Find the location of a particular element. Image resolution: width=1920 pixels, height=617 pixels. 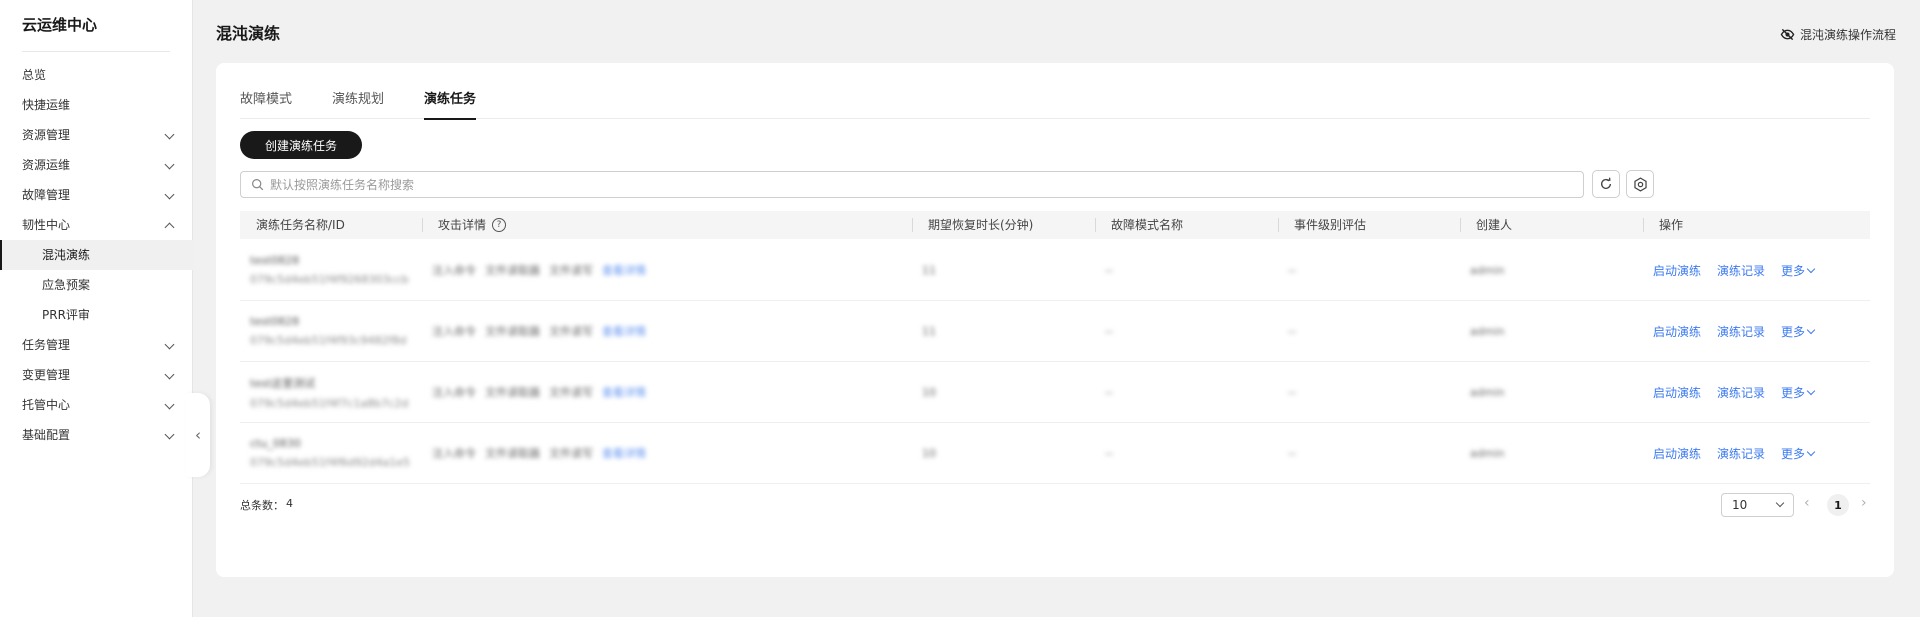

tab-fault-mode: 故障模式 is located at coordinates (266, 104).